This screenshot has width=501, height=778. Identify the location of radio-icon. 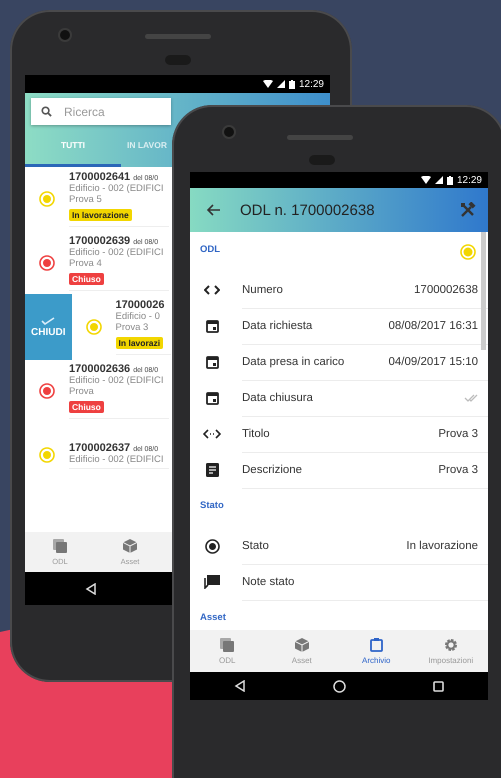
(212, 546).